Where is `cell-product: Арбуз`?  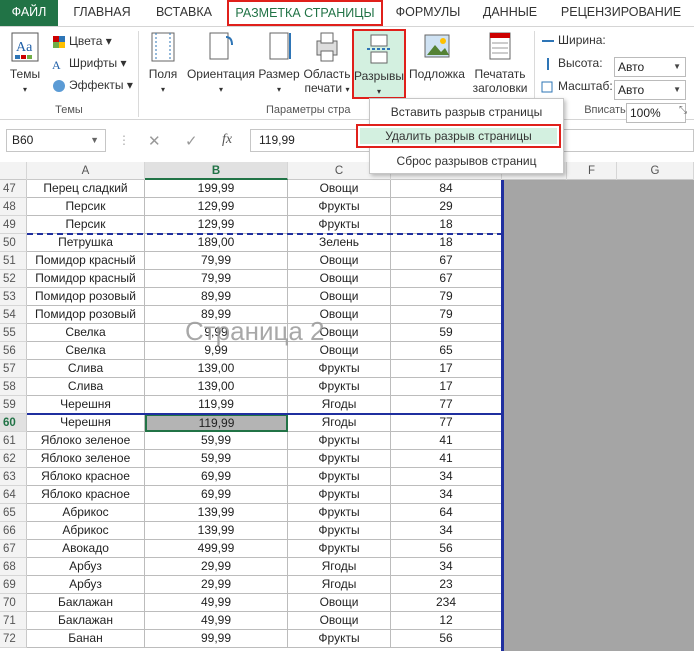
cell-product: Арбуз is located at coordinates (86, 585).